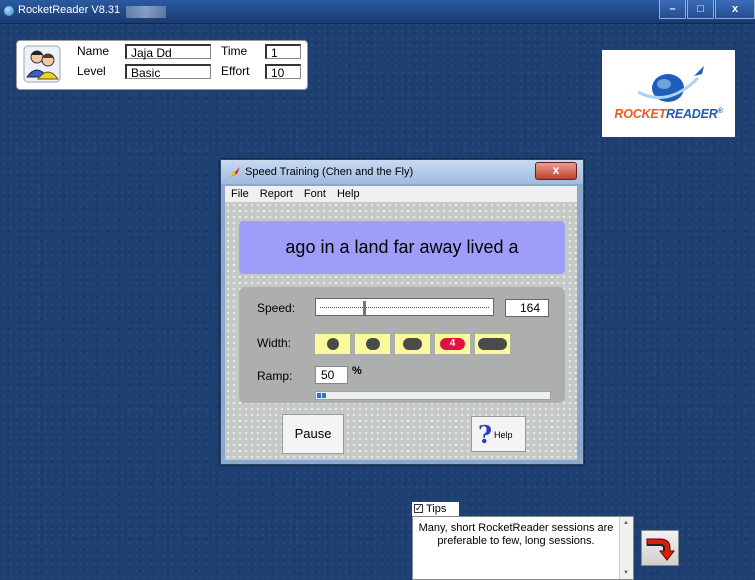 This screenshot has height=580, width=755. I want to click on speed-slider-thumb, so click(364, 308).